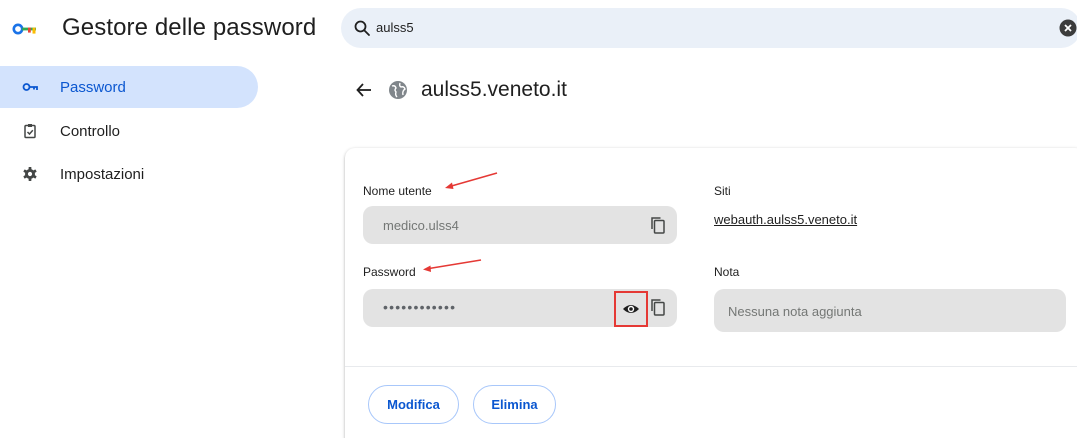 The height and width of the screenshot is (438, 1077). Describe the element at coordinates (389, 272) in the screenshot. I see `password-label: Password` at that location.